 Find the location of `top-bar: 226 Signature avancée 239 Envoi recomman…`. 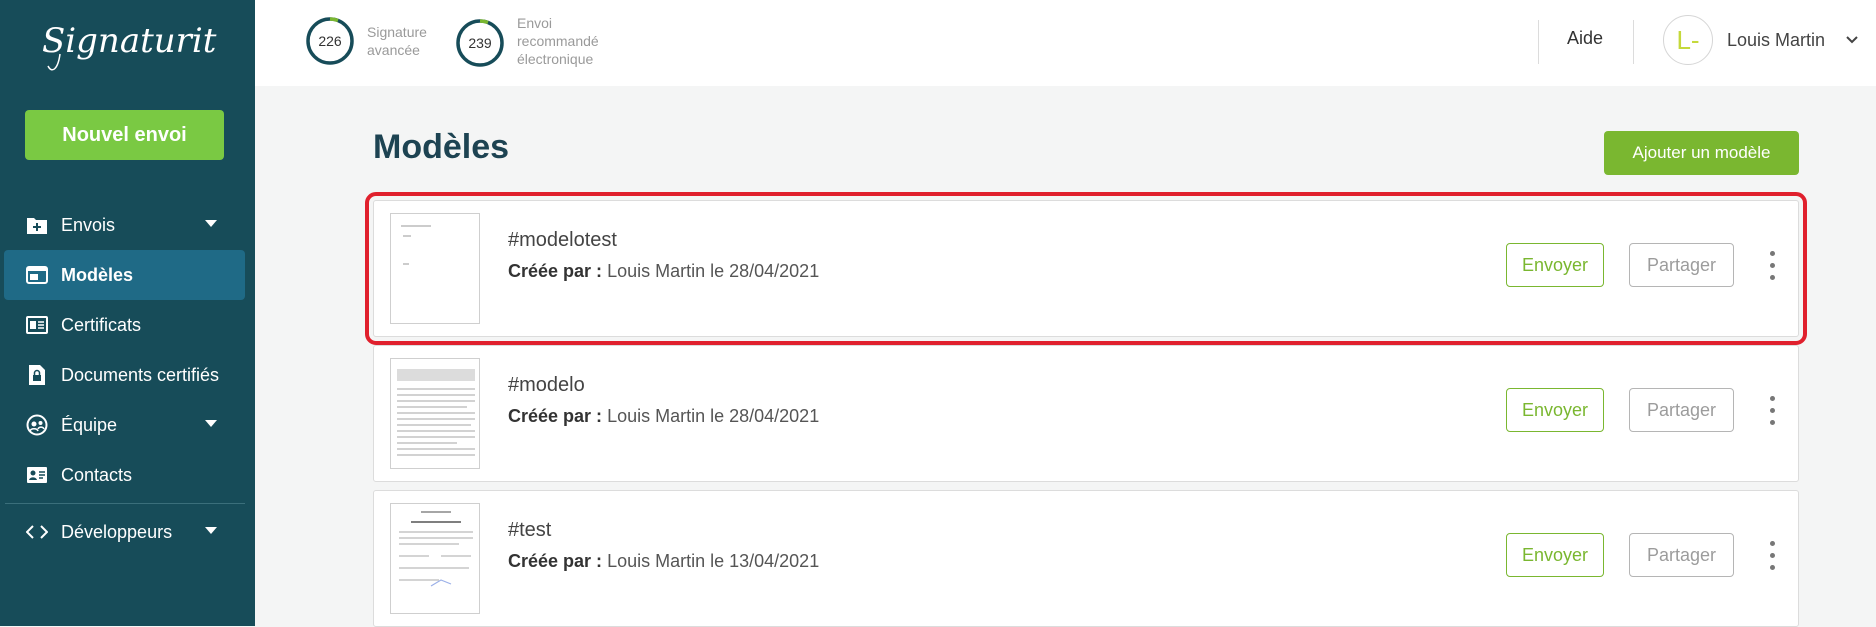

top-bar: 226 Signature avancée 239 Envoi recomman… is located at coordinates (1065, 43).